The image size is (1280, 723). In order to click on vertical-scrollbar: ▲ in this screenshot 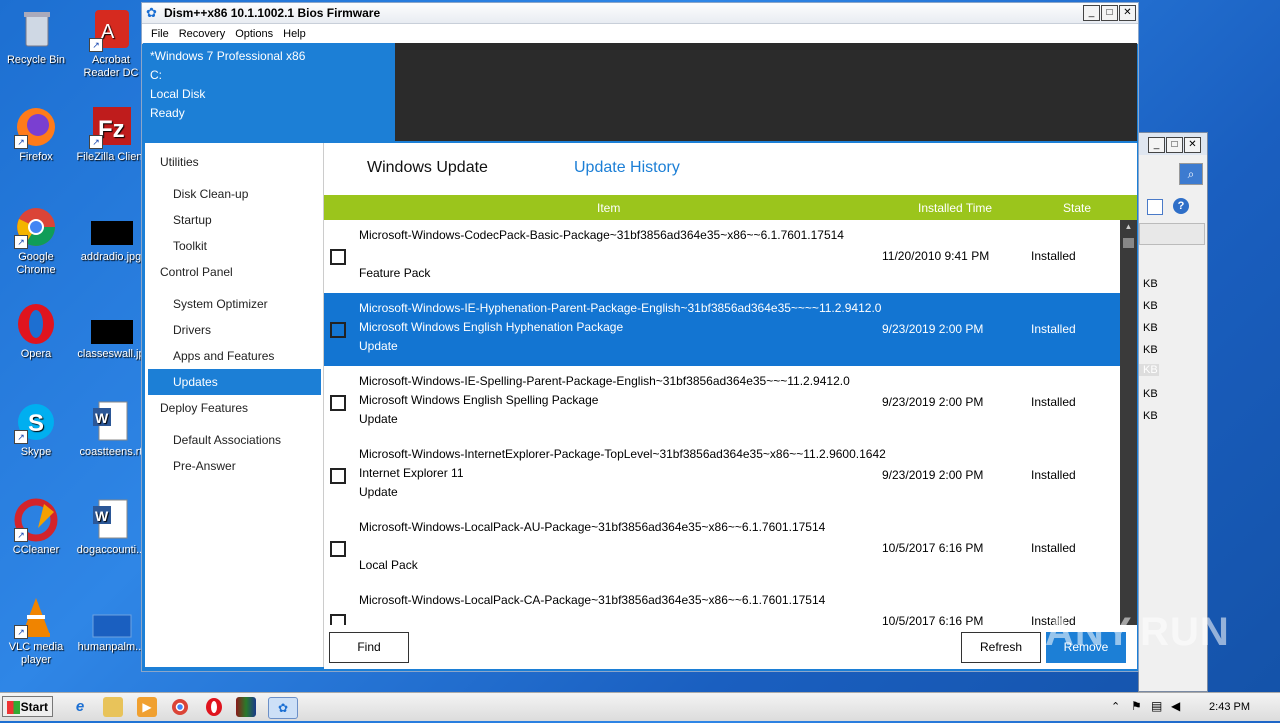, I will do `click(1128, 422)`.